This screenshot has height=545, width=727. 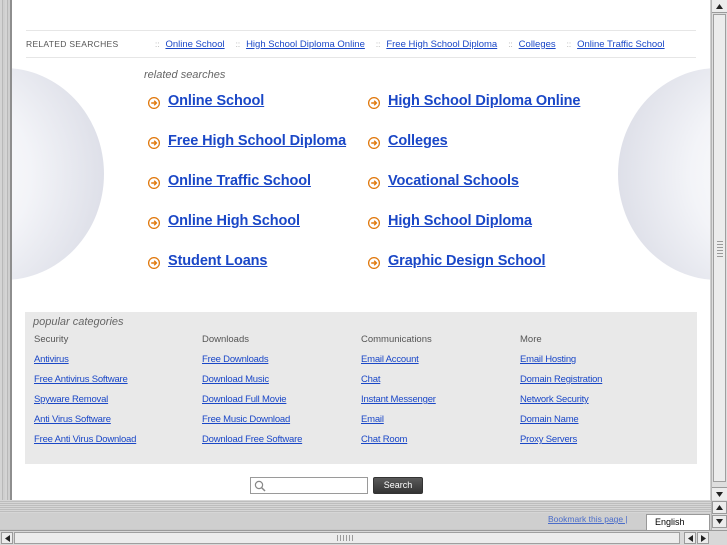 What do you see at coordinates (252, 404) in the screenshot?
I see `category-link: Download Full Movie` at bounding box center [252, 404].